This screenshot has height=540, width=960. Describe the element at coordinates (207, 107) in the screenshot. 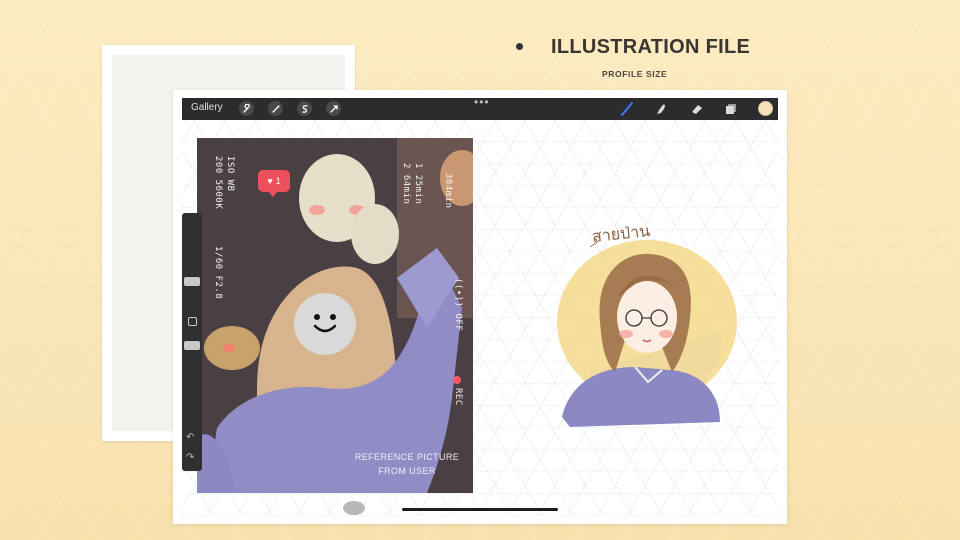

I see `gallery-button: Gallery` at that location.